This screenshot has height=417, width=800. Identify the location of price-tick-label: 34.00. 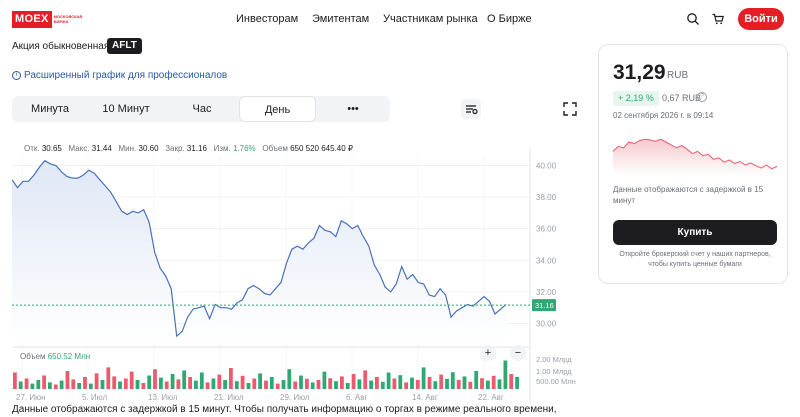
(546, 260).